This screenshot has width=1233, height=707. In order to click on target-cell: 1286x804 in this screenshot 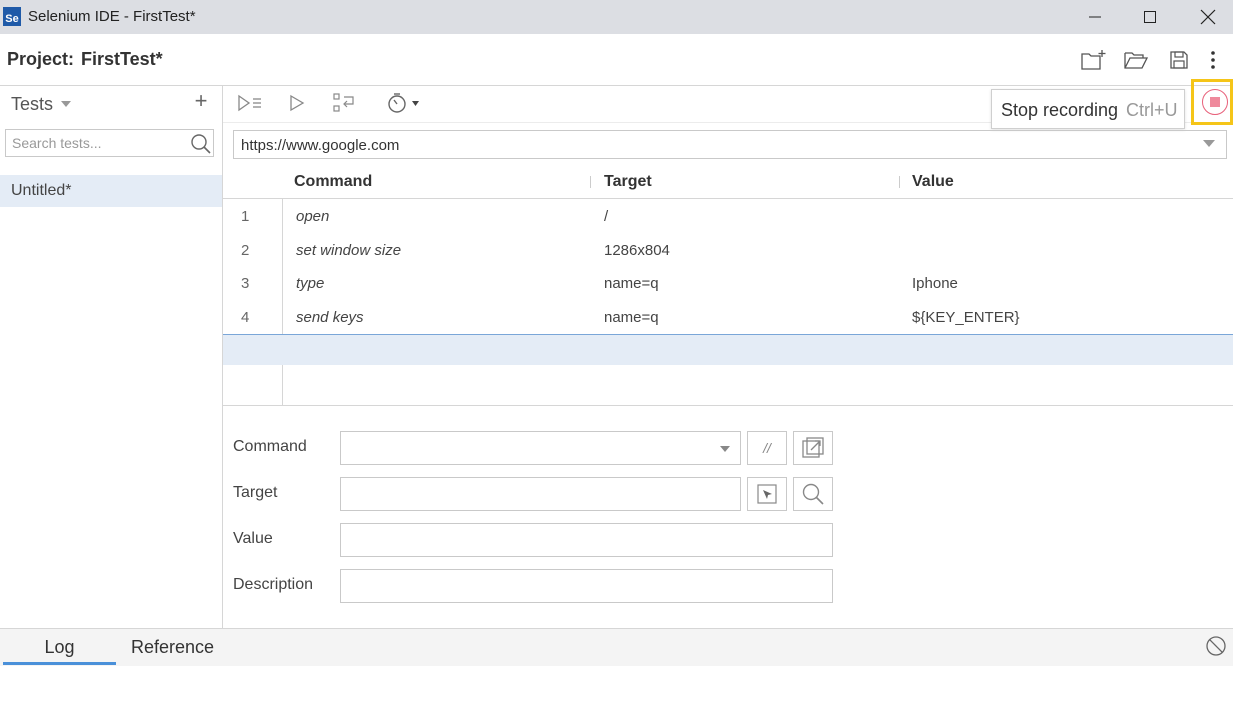, I will do `click(637, 250)`.